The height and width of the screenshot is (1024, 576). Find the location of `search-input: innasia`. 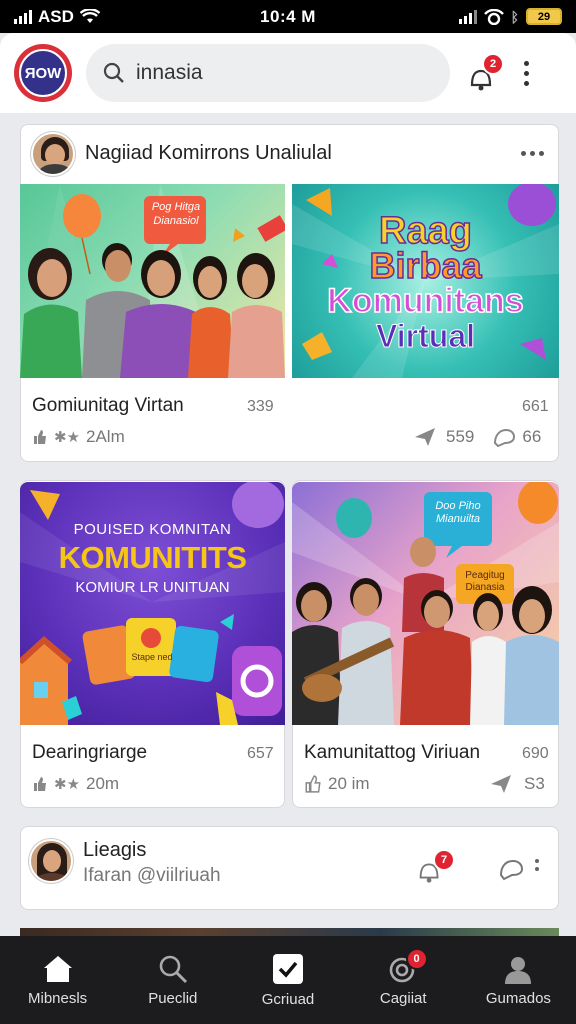

search-input: innasia is located at coordinates (169, 73).